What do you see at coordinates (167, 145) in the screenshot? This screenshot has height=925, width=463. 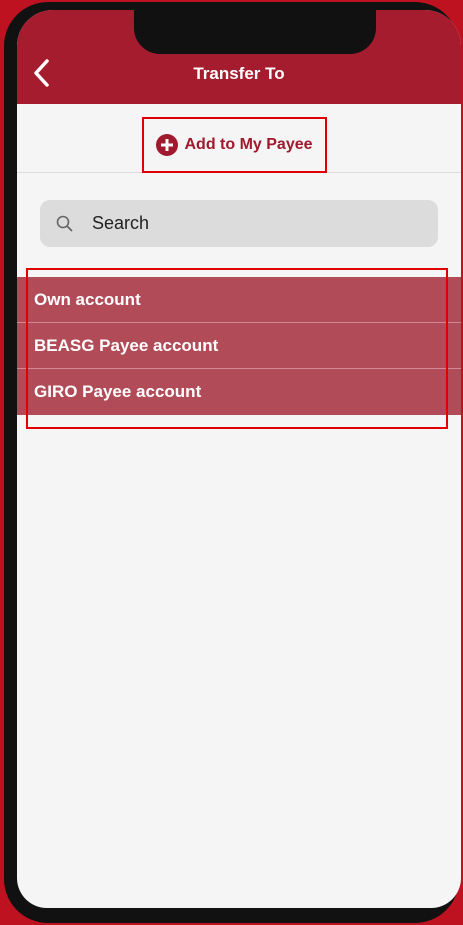 I see `plus-circle-icon` at bounding box center [167, 145].